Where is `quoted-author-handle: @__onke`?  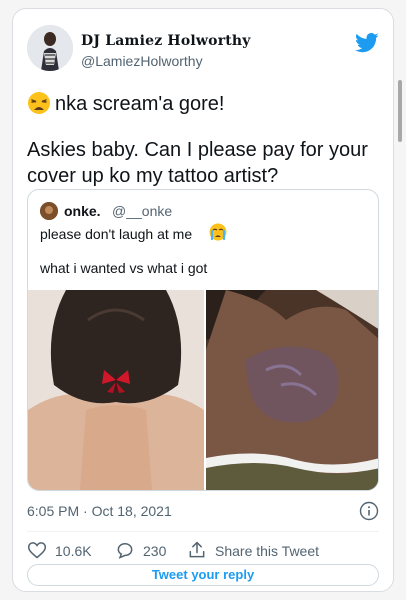 quoted-author-handle: @__onke is located at coordinates (142, 211).